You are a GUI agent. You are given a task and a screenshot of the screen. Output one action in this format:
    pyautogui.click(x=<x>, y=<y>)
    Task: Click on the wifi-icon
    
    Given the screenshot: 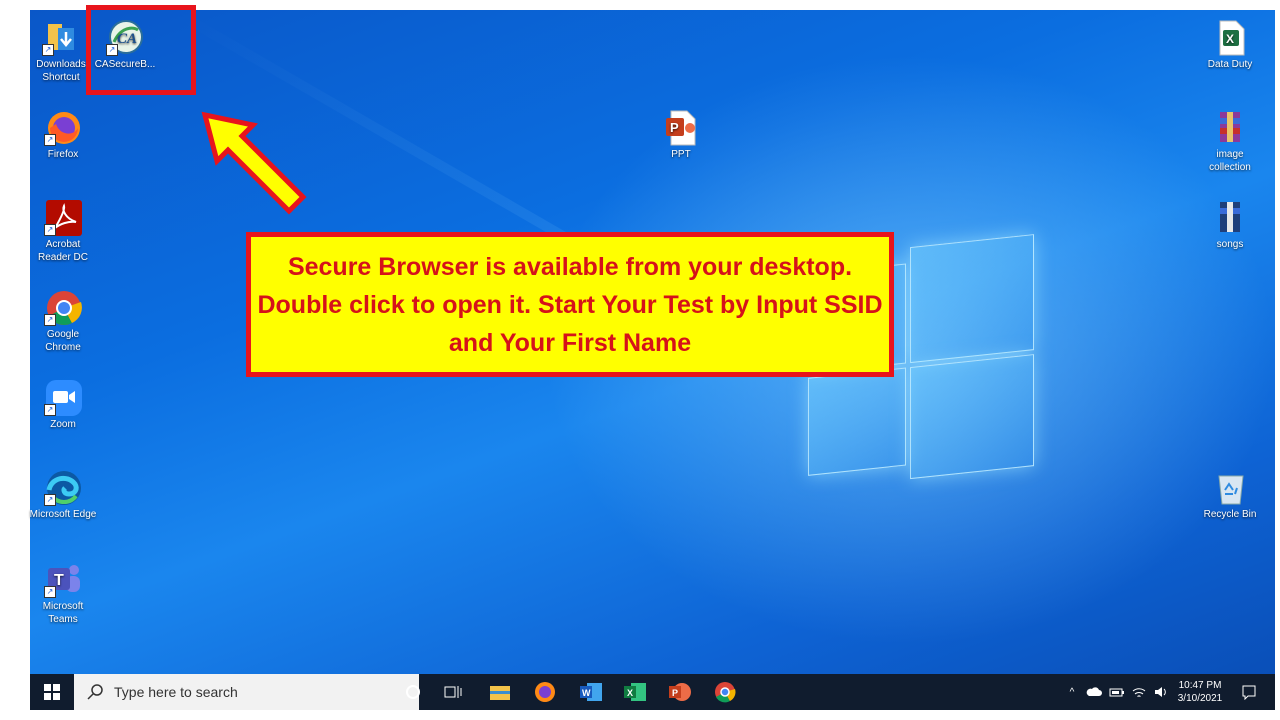 What is the action you would take?
    pyautogui.click(x=1139, y=692)
    